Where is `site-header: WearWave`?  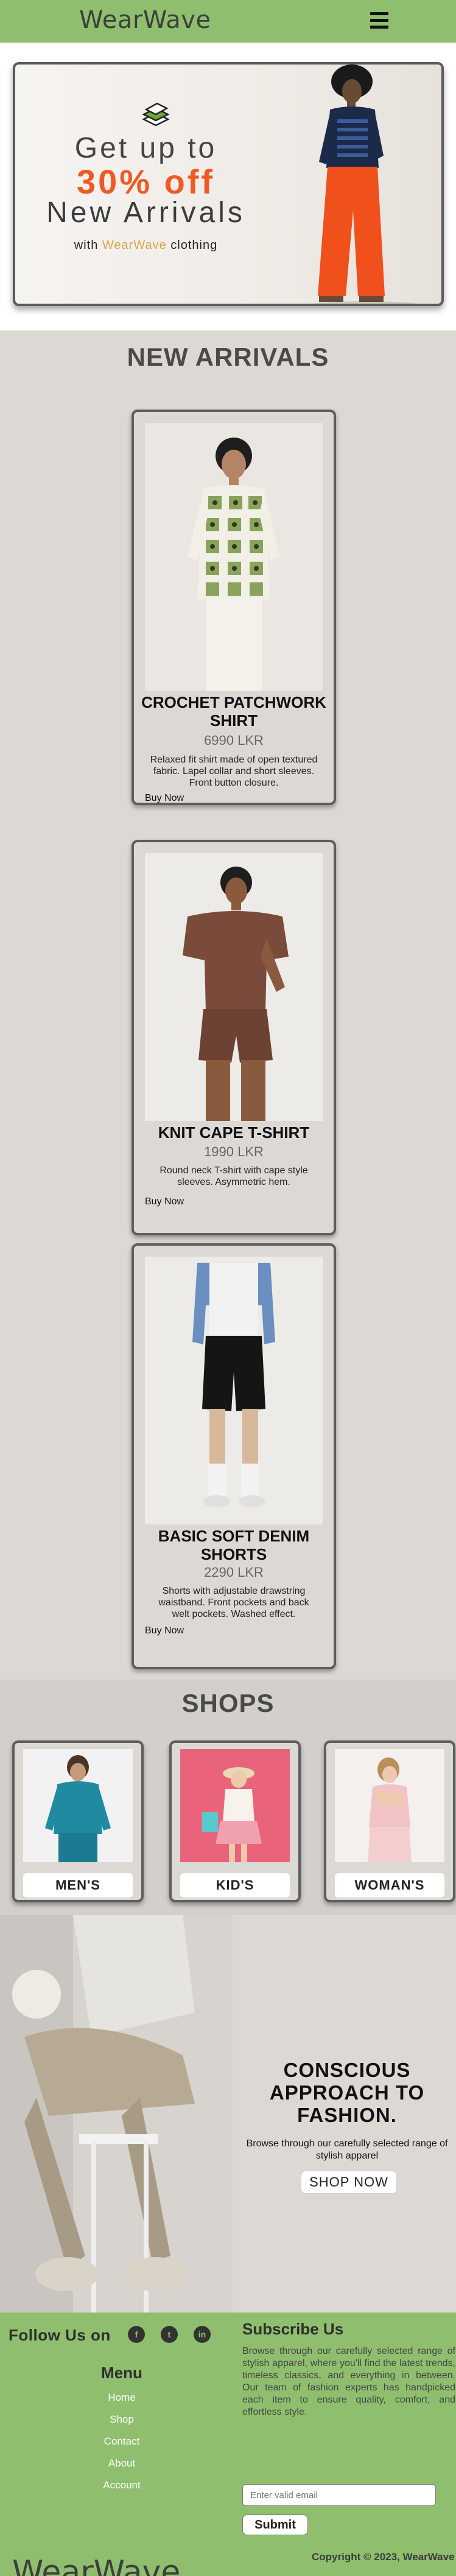 site-header: WearWave is located at coordinates (228, 21).